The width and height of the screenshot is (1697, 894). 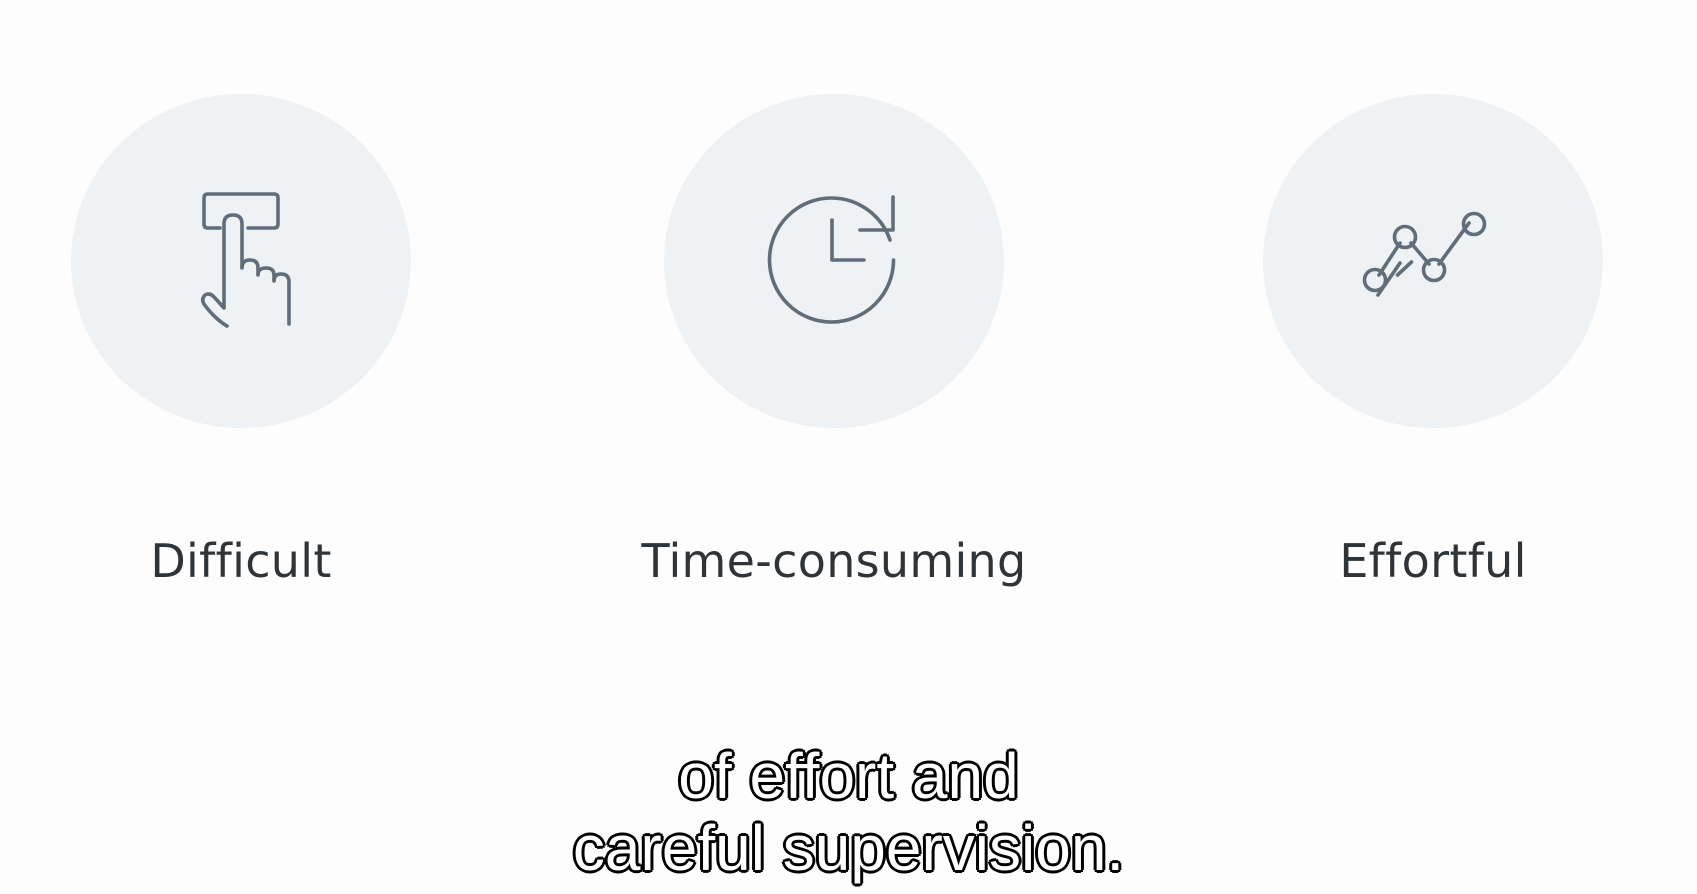 I want to click on time-consuming-label: Time-consuming, so click(x=834, y=561).